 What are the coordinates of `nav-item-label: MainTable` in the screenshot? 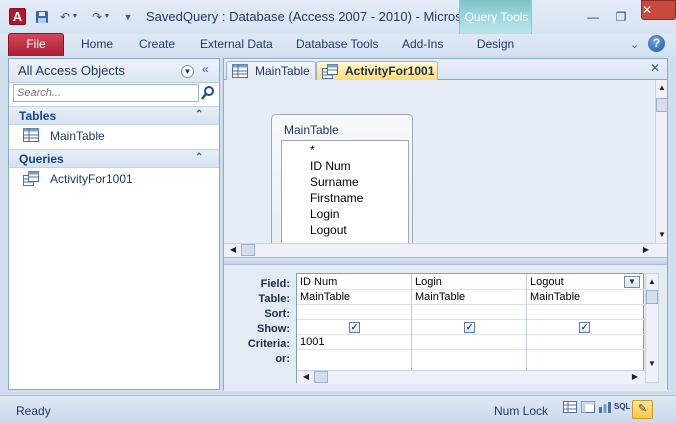 It's located at (77, 136).